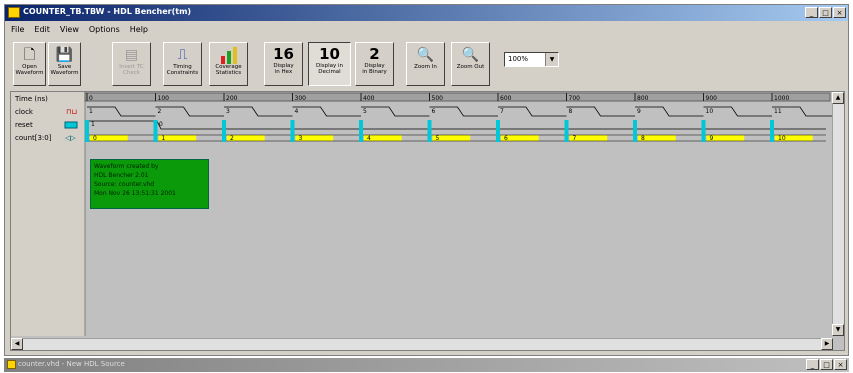 Image resolution: width=853 pixels, height=373 pixels. I want to click on time-tick-label: 800, so click(643, 98).